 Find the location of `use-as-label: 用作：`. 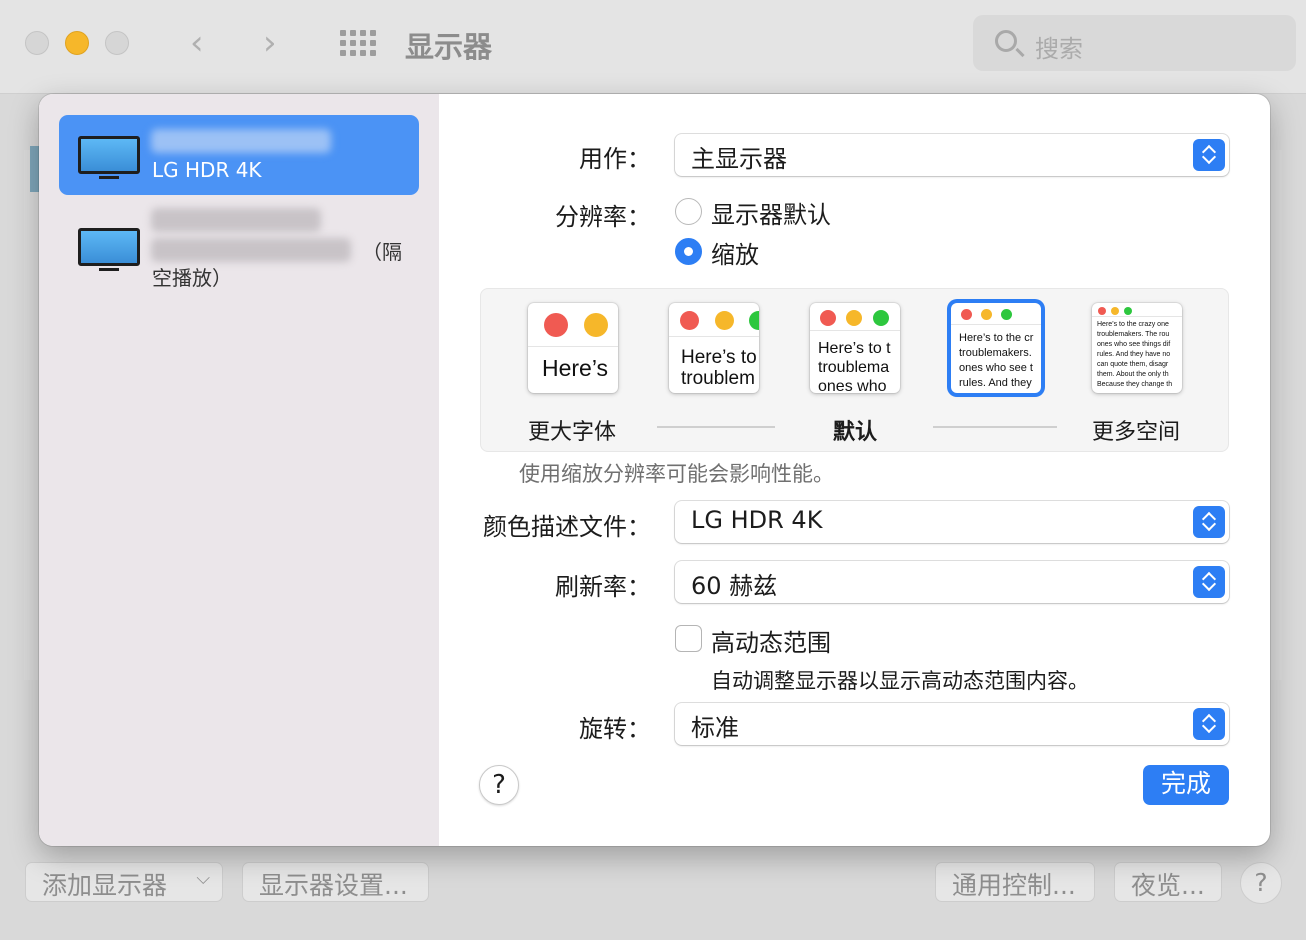

use-as-label: 用作： is located at coordinates (615, 159).